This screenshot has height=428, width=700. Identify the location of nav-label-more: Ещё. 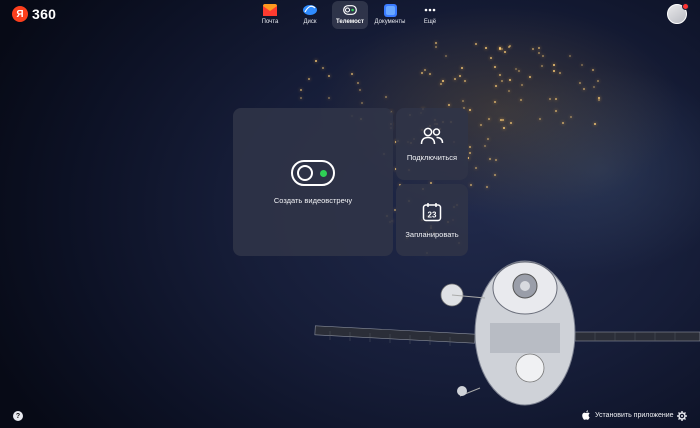
(430, 22).